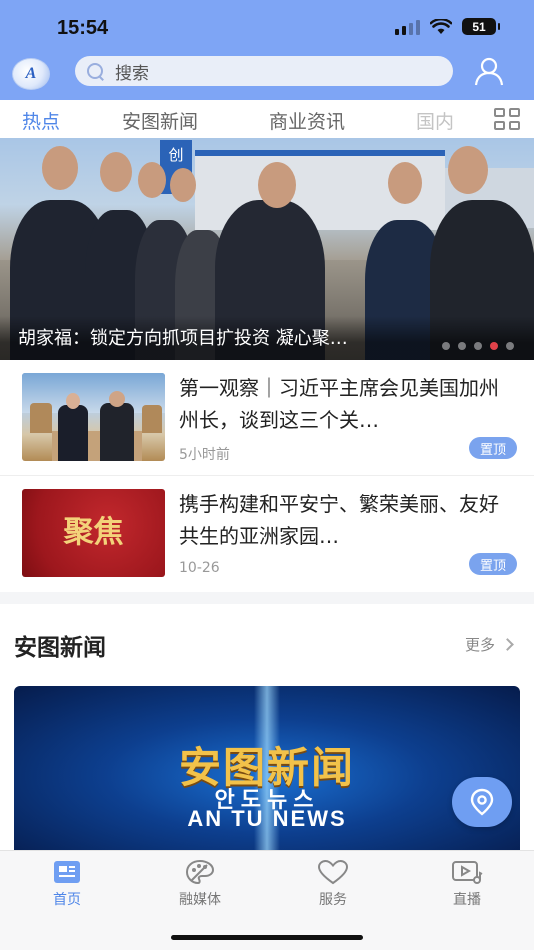 Image resolution: width=534 pixels, height=950 pixels. I want to click on tab-services: 服务, so click(333, 884).